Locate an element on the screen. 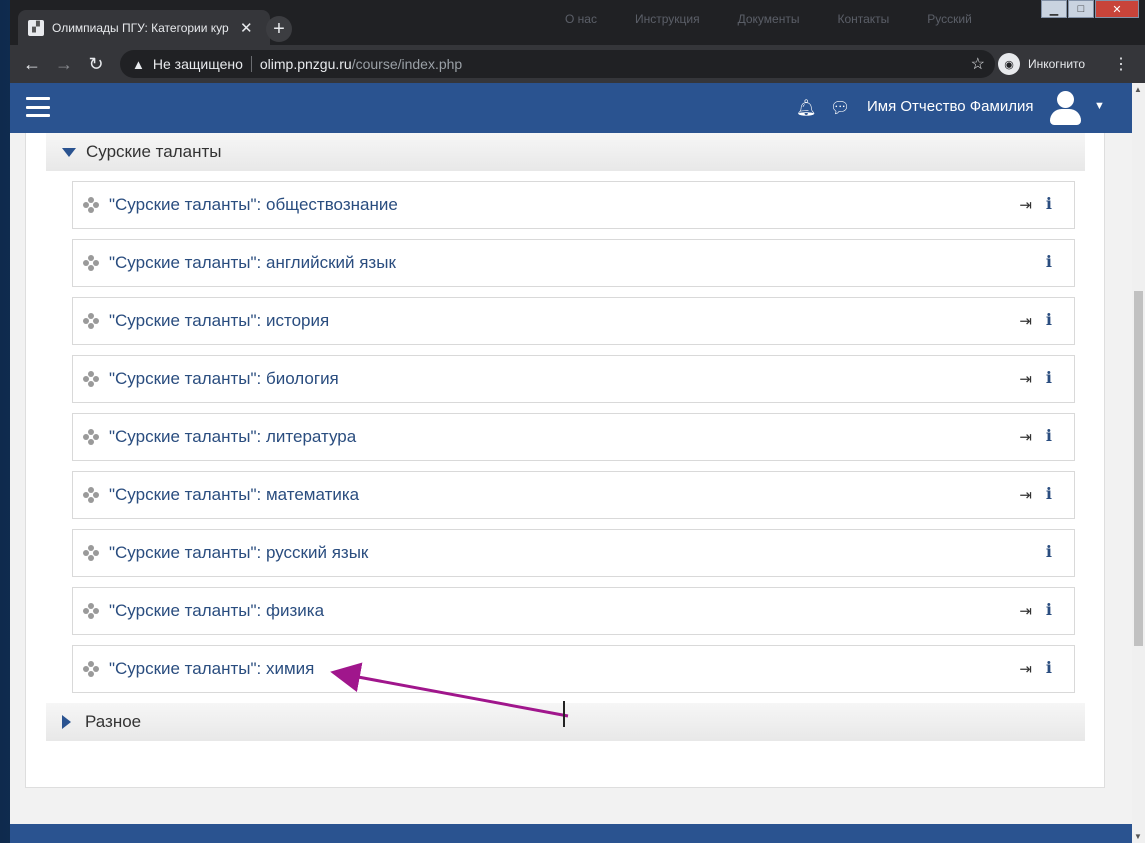  category-header-surskie: Сурские таланты is located at coordinates (565, 152).